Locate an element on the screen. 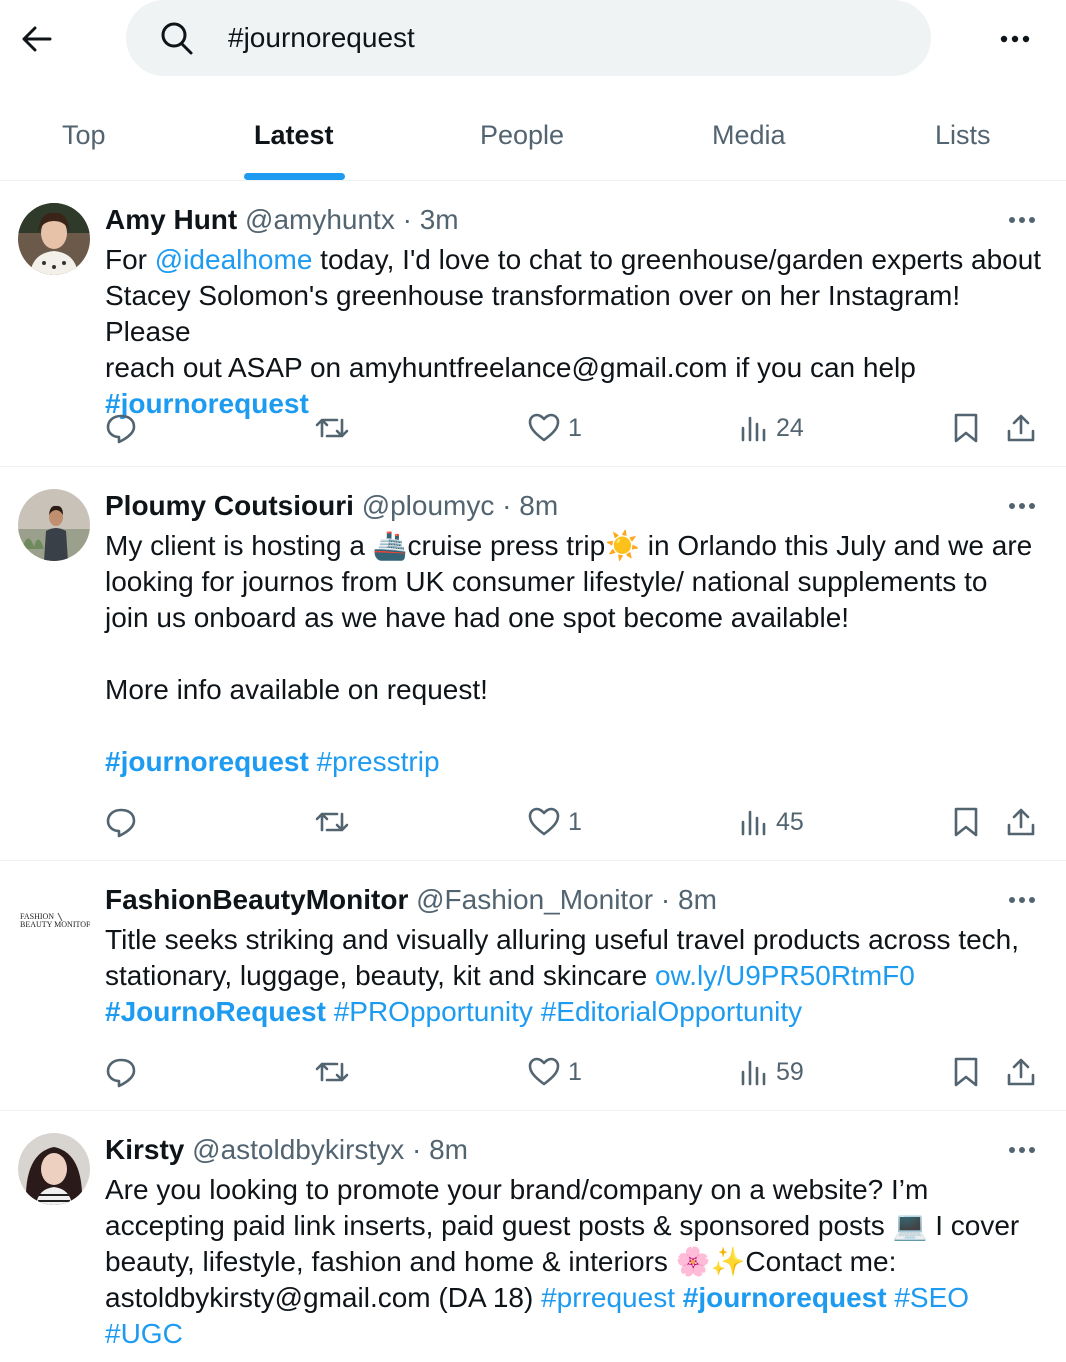 The height and width of the screenshot is (1362, 1066). tweet-header: Amy Hunt @amyhuntx · 3m is located at coordinates (282, 220).